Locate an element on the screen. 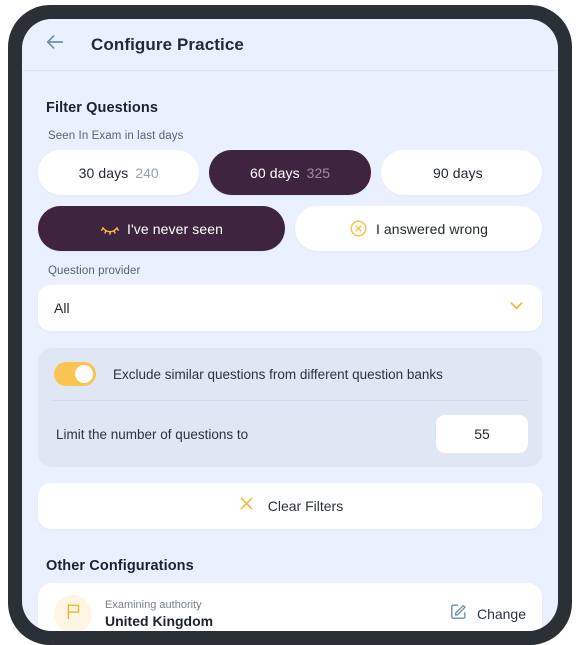  seen-in-exam-label: Seen In Exam in last days is located at coordinates (116, 136).